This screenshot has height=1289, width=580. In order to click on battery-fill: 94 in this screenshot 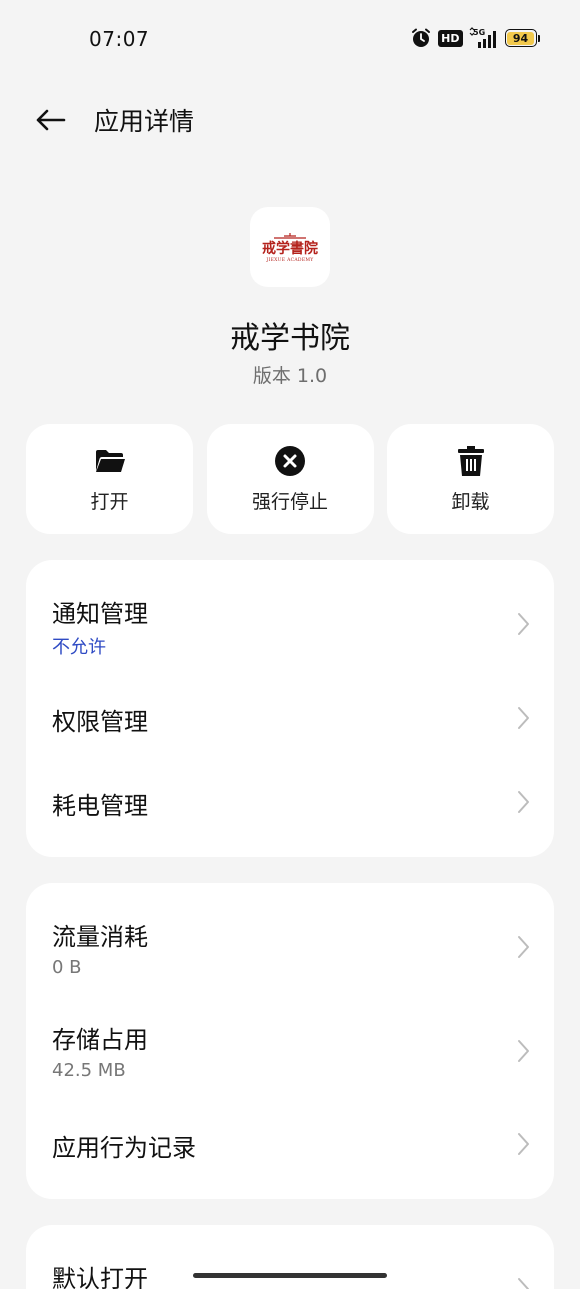, I will do `click(520, 38)`.